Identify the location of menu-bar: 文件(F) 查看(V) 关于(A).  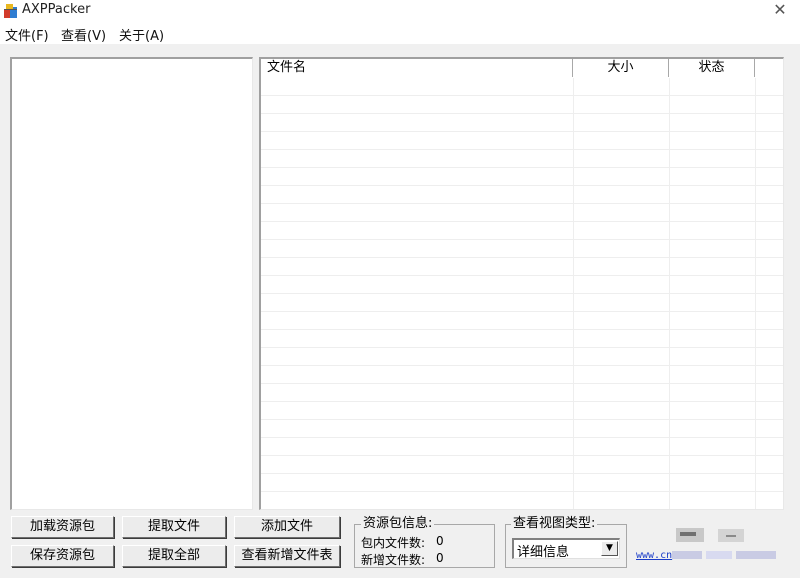
(400, 33).